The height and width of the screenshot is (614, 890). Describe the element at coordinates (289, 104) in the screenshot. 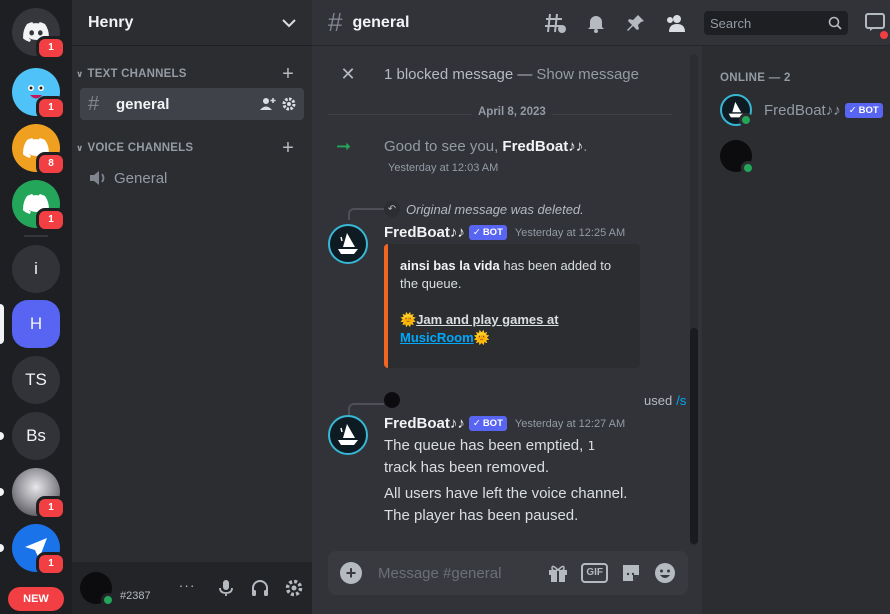

I see `settings-gear-icon` at that location.